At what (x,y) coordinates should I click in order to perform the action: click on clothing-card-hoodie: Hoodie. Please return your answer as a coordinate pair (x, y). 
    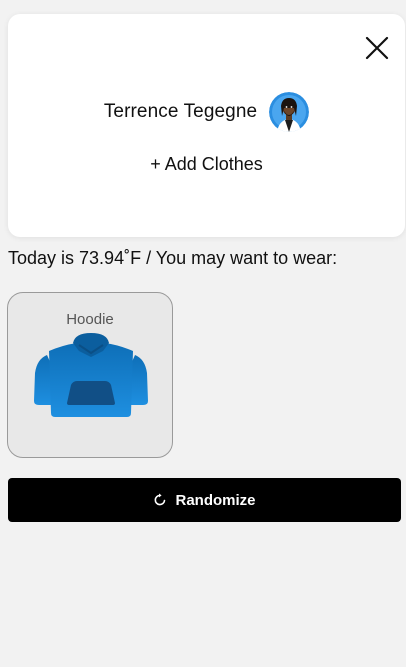
    Looking at the image, I should click on (90, 375).